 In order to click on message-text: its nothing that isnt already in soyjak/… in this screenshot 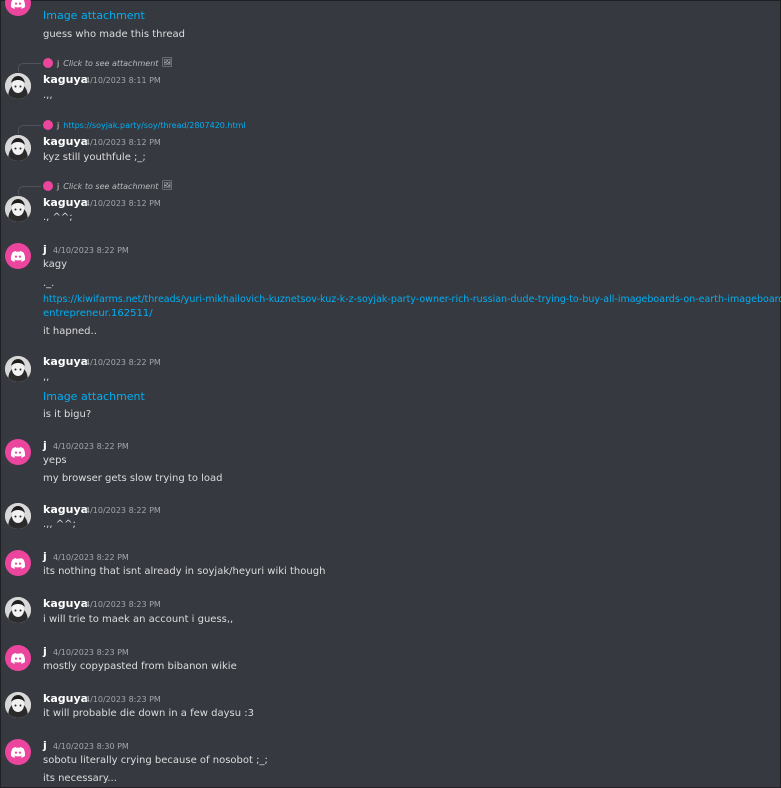, I will do `click(184, 571)`.